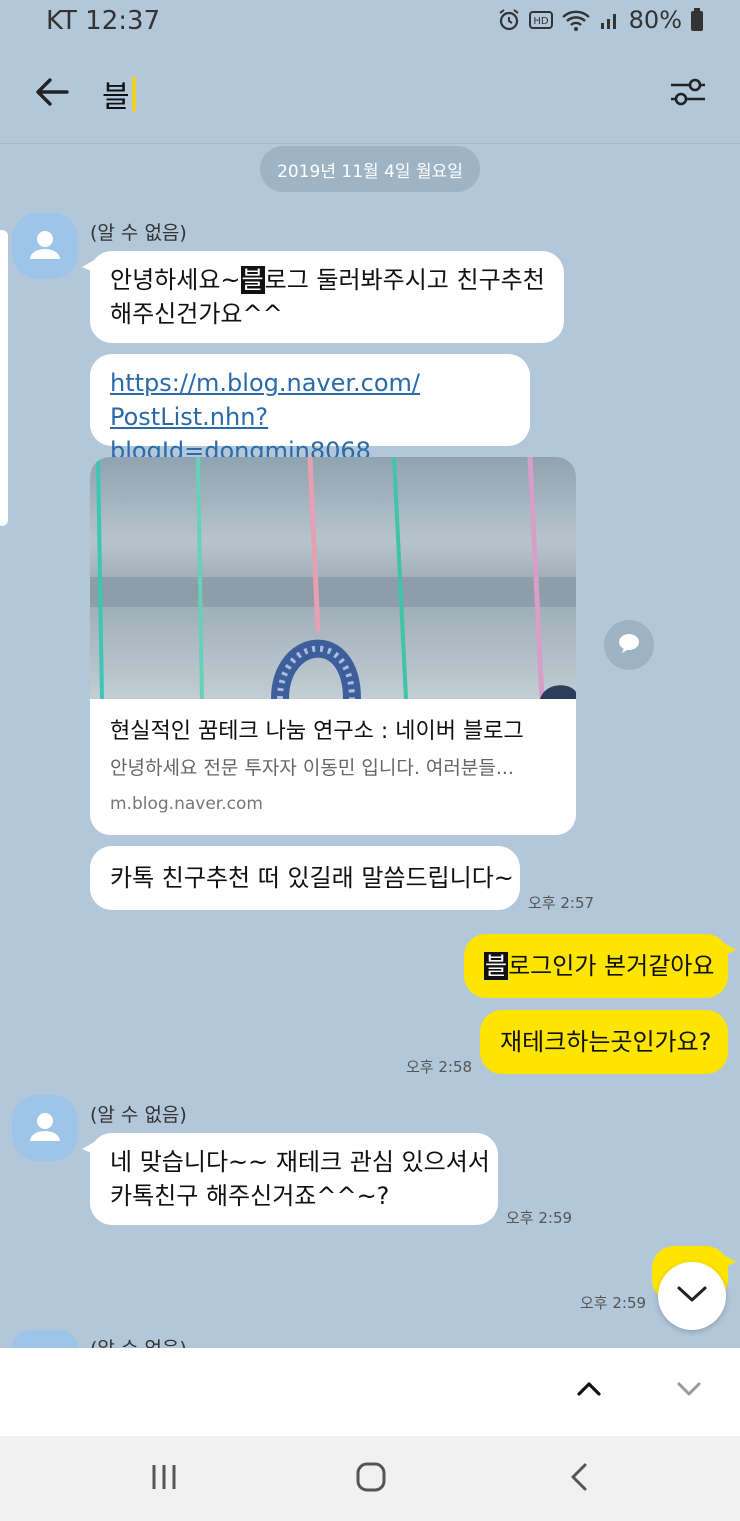 Image resolution: width=740 pixels, height=1521 pixels. I want to click on message-bubble: 네 맞습니다~~ 재테크 관심 있으셔서 카톡친구 해주신거죠^^~?, so click(290, 1179).